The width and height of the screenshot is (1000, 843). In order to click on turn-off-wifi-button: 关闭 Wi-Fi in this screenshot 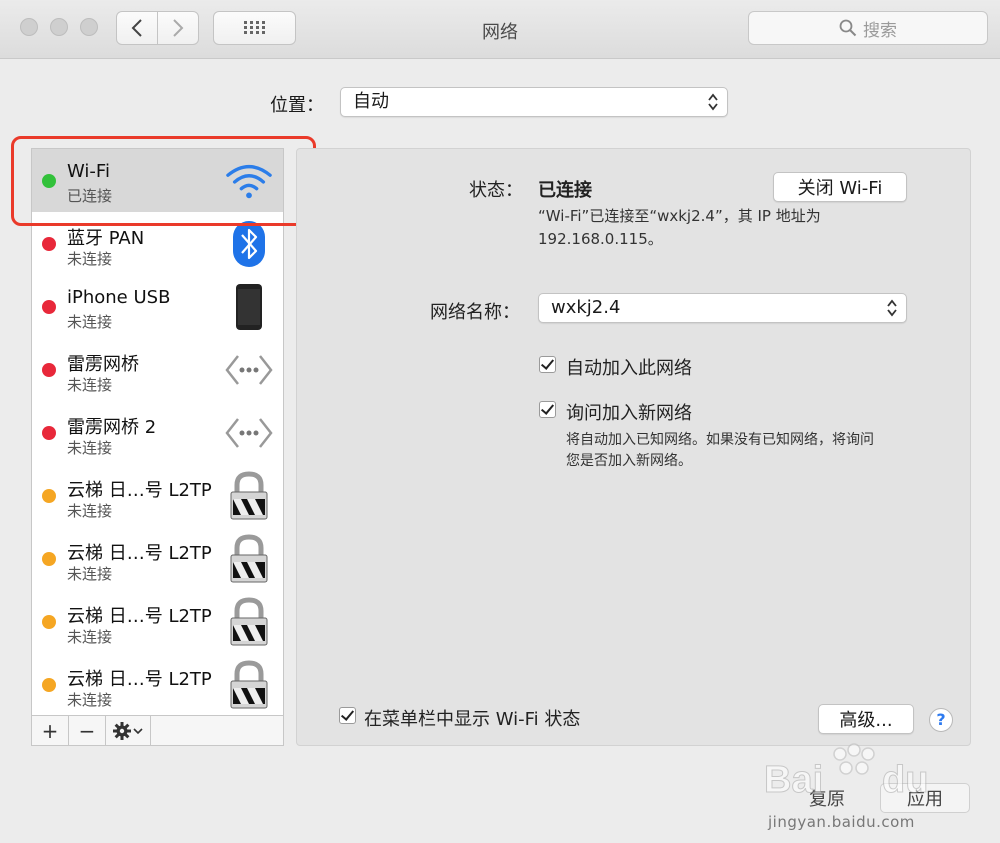, I will do `click(840, 187)`.